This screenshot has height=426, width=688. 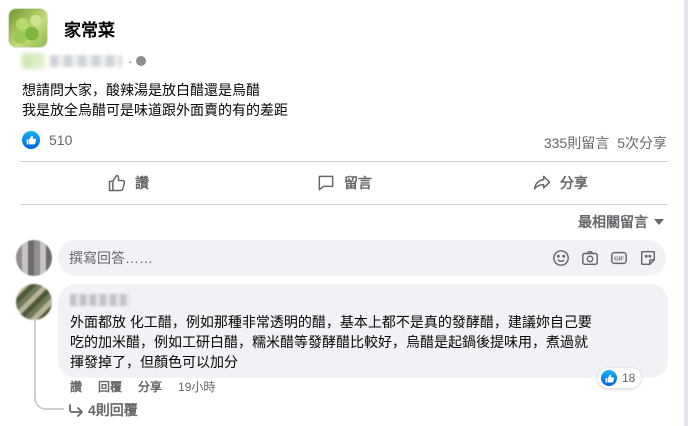 What do you see at coordinates (150, 386) in the screenshot?
I see `comment-share-link: 分享` at bounding box center [150, 386].